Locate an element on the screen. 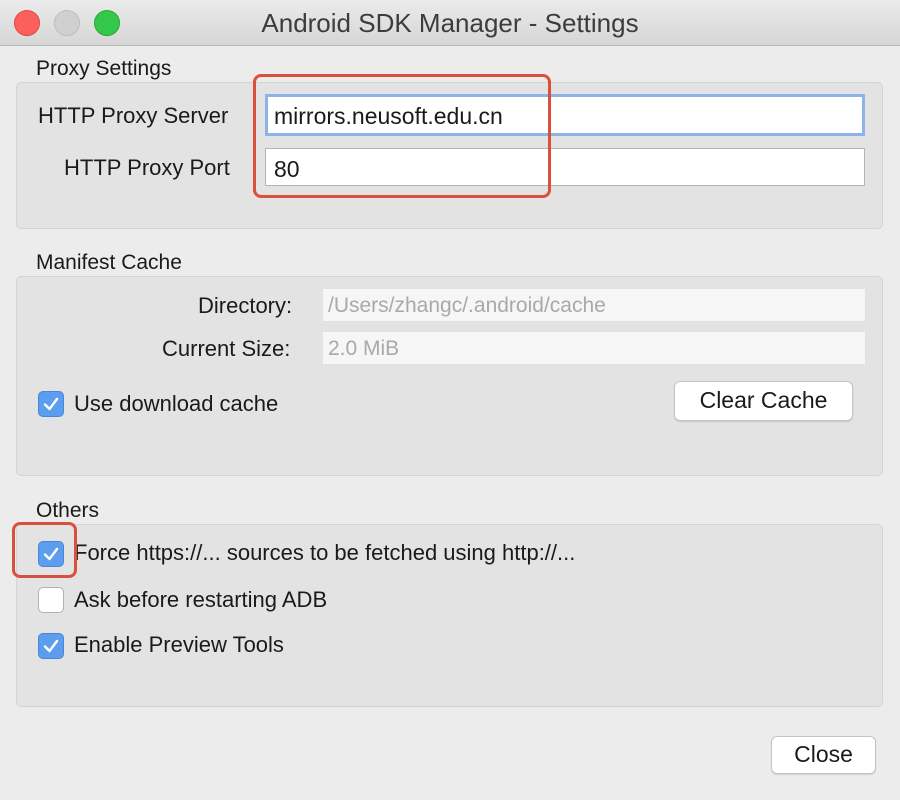  enable-preview-tools-checkbox is located at coordinates (51, 646).